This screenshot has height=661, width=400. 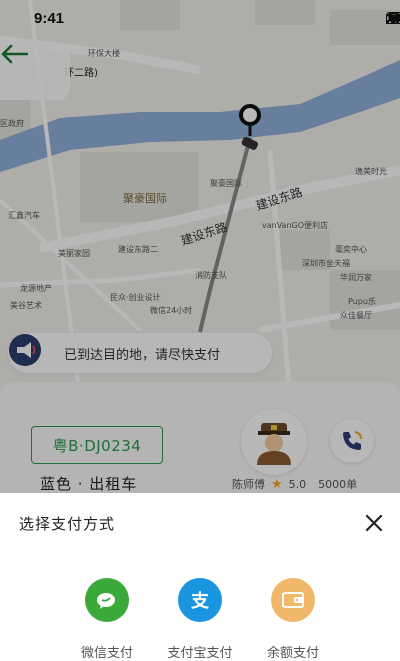 I want to click on pay-option-label: 支付宝支付, so click(x=200, y=653).